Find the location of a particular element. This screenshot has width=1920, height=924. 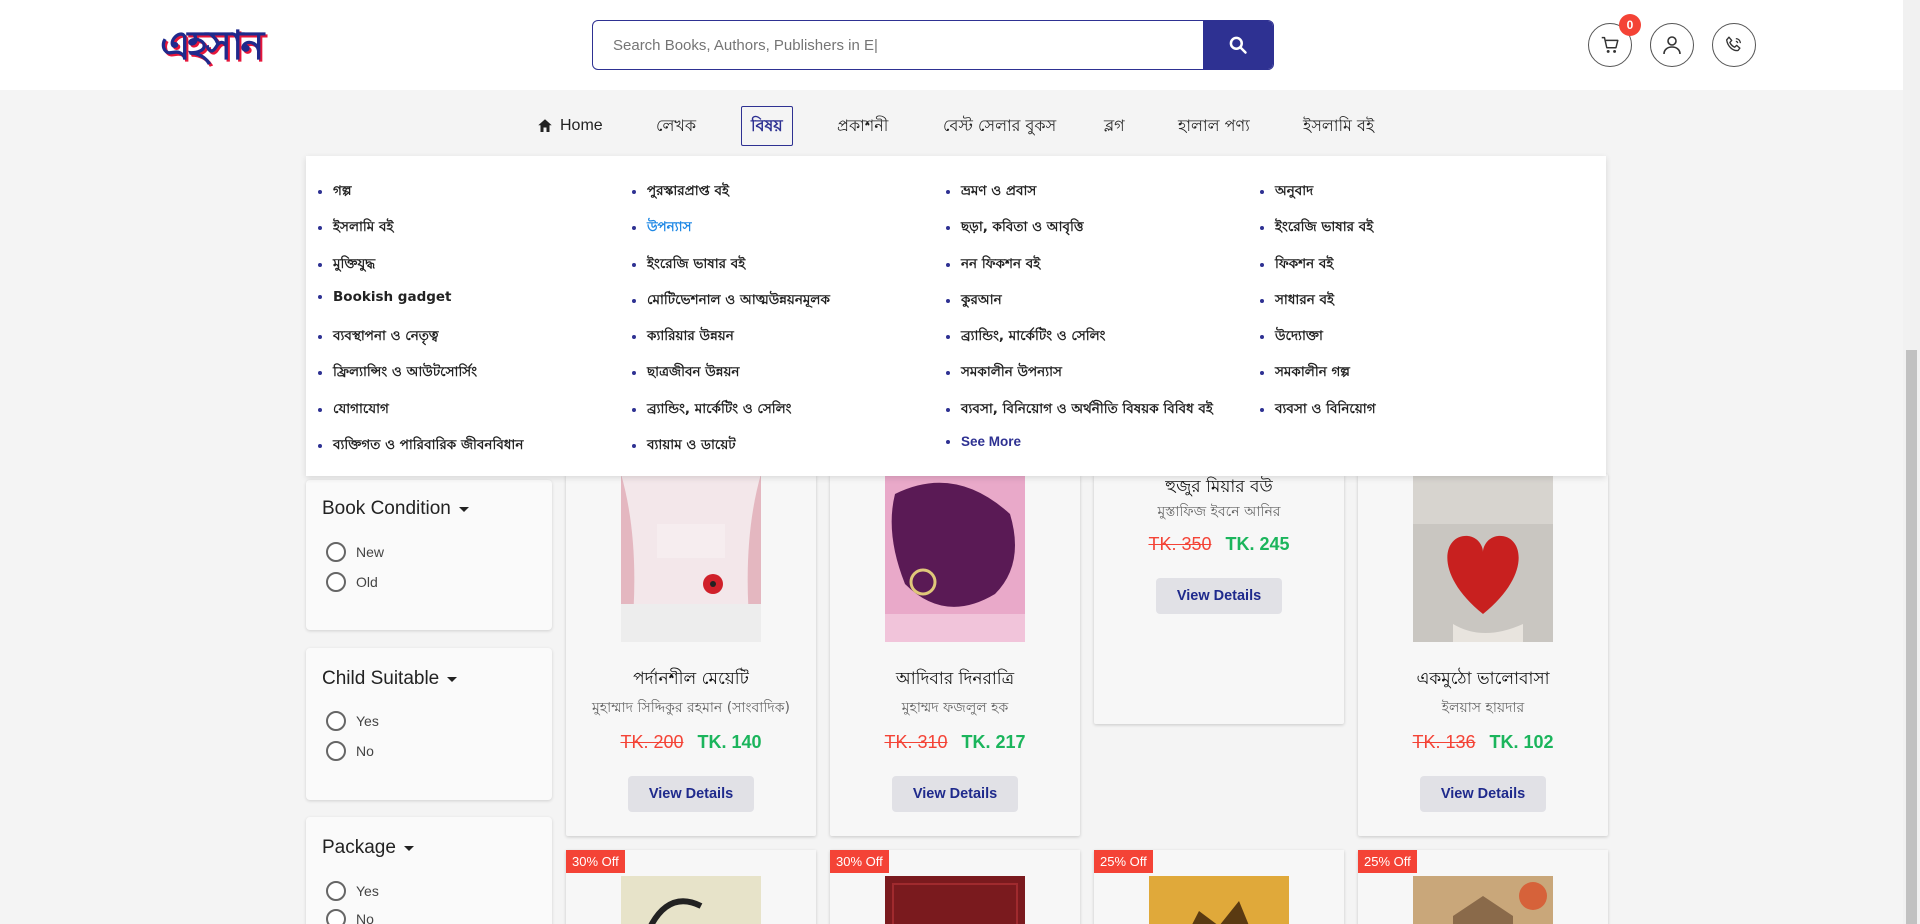

cart-icon is located at coordinates (1610, 44).